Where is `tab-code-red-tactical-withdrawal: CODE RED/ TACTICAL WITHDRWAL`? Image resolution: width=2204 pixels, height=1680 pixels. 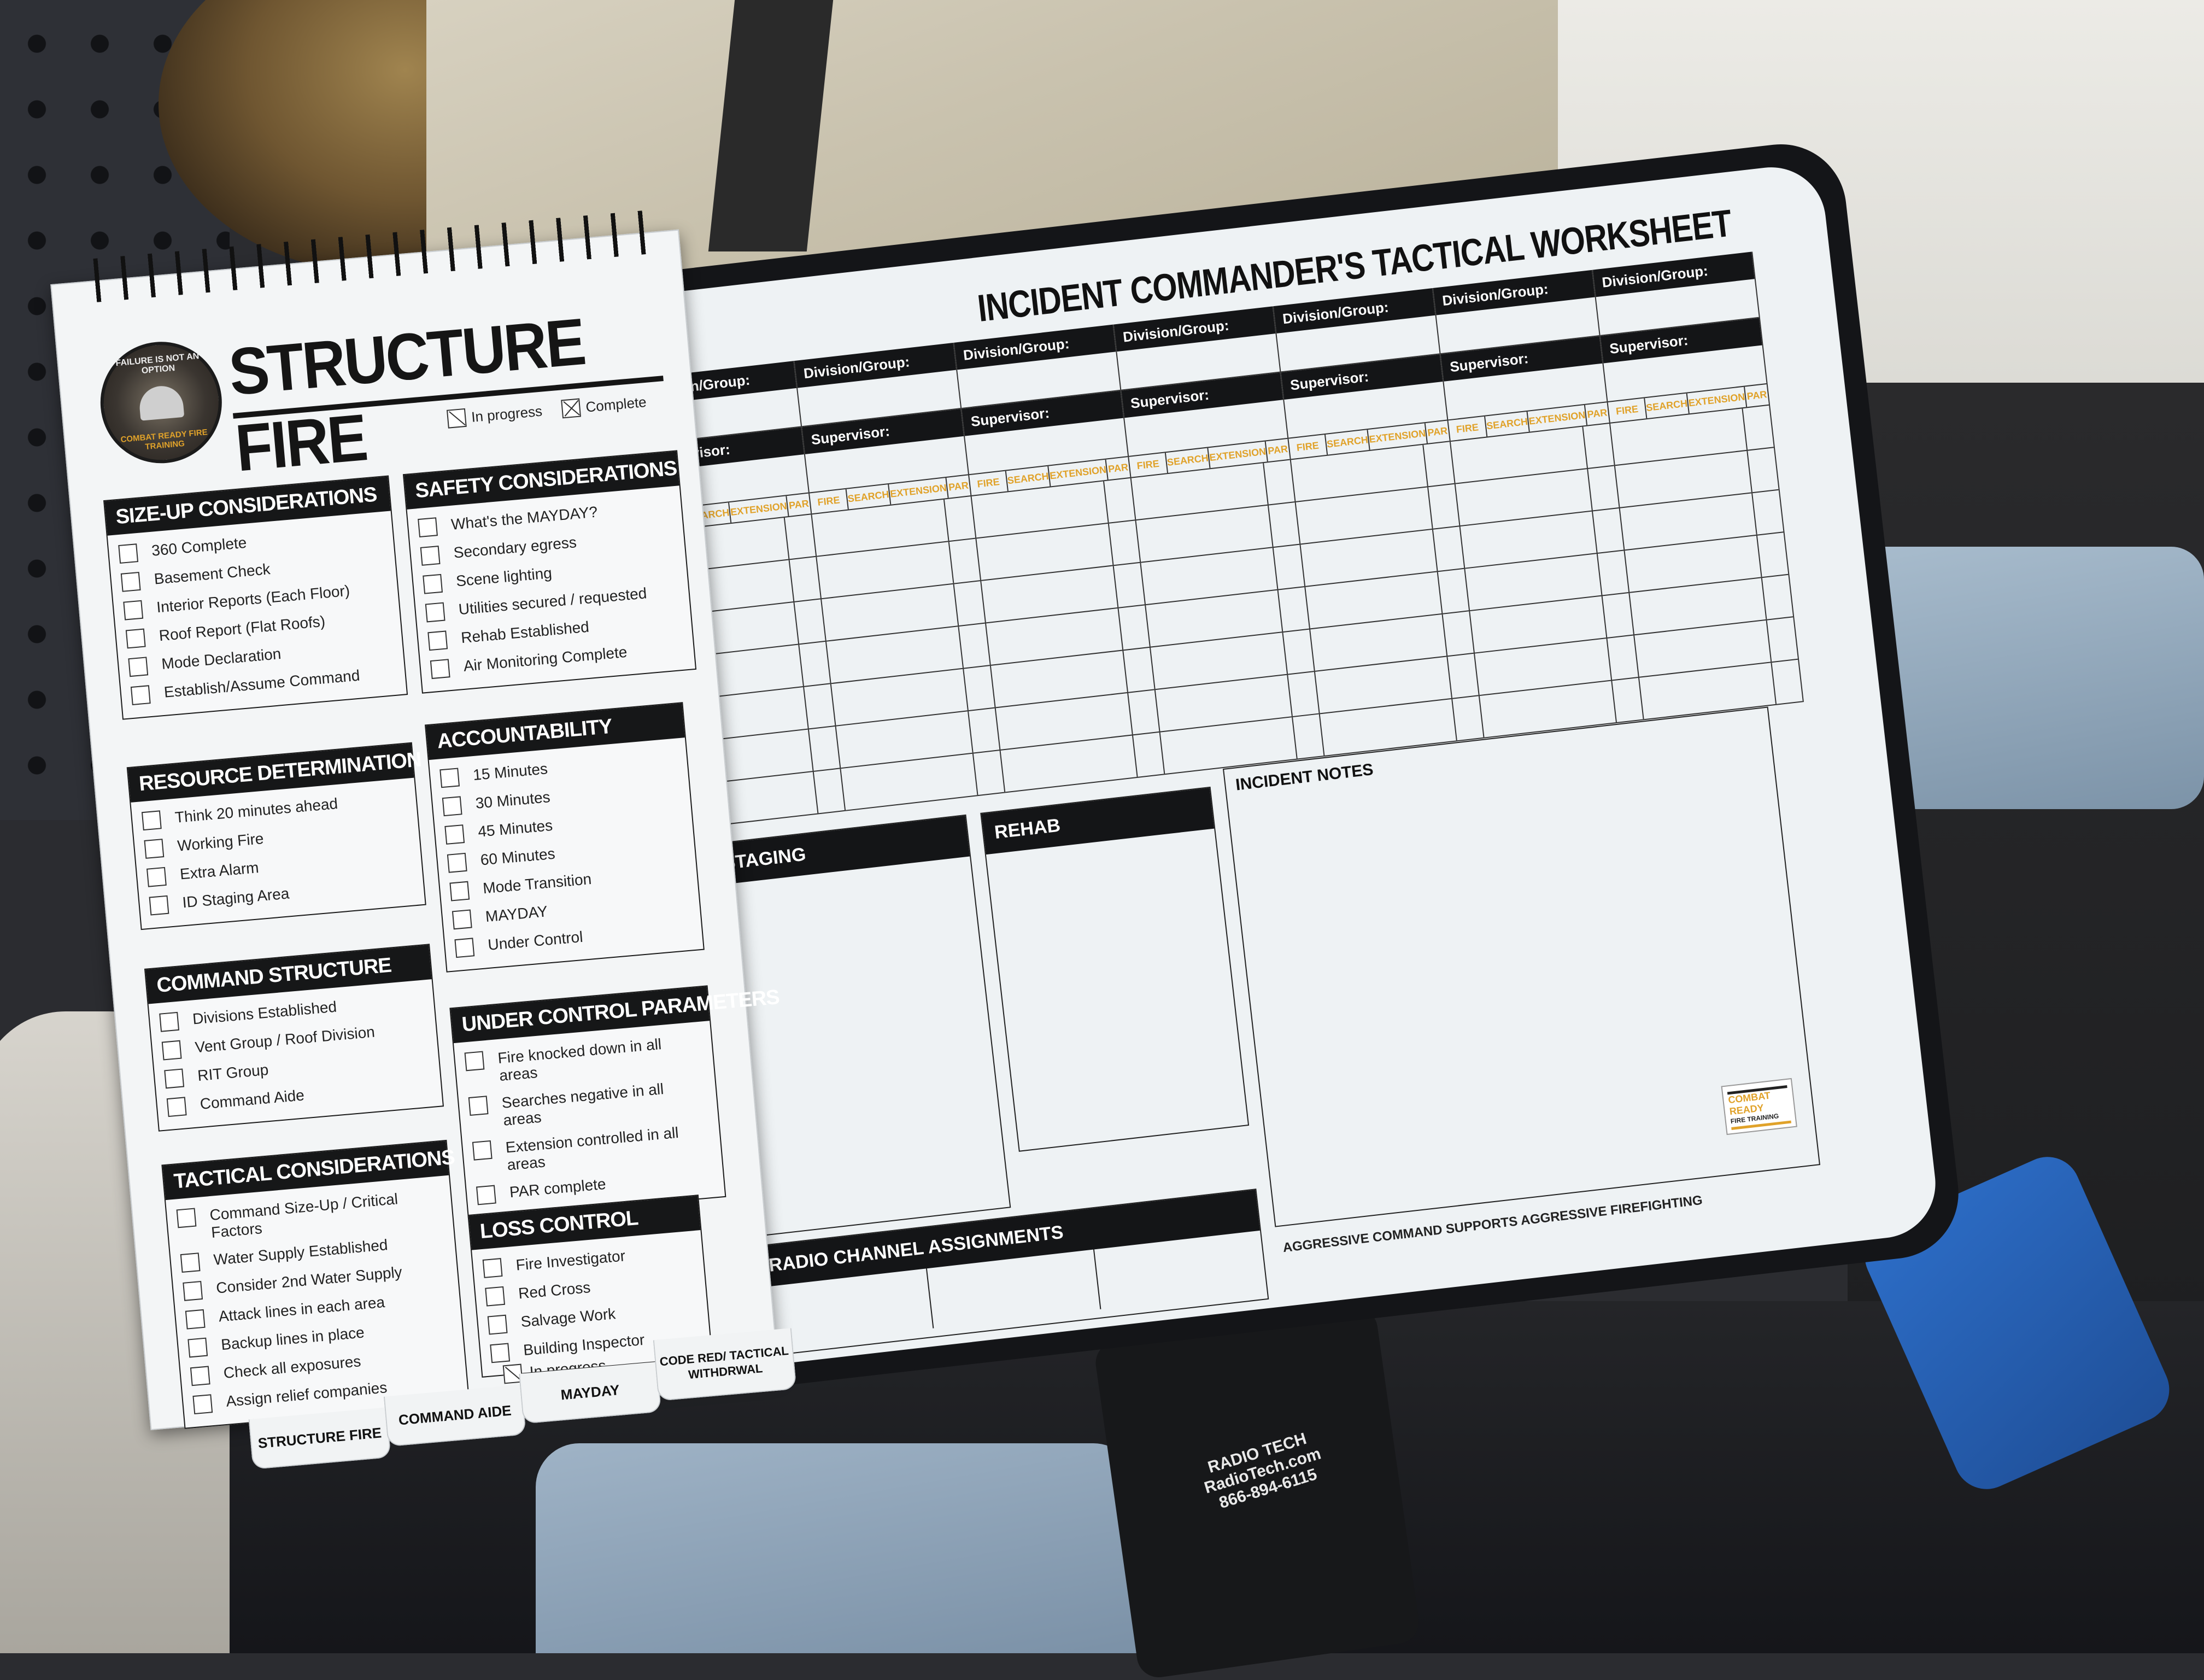 tab-code-red-tactical-withdrawal: CODE RED/ TACTICAL WITHDRWAL is located at coordinates (725, 1364).